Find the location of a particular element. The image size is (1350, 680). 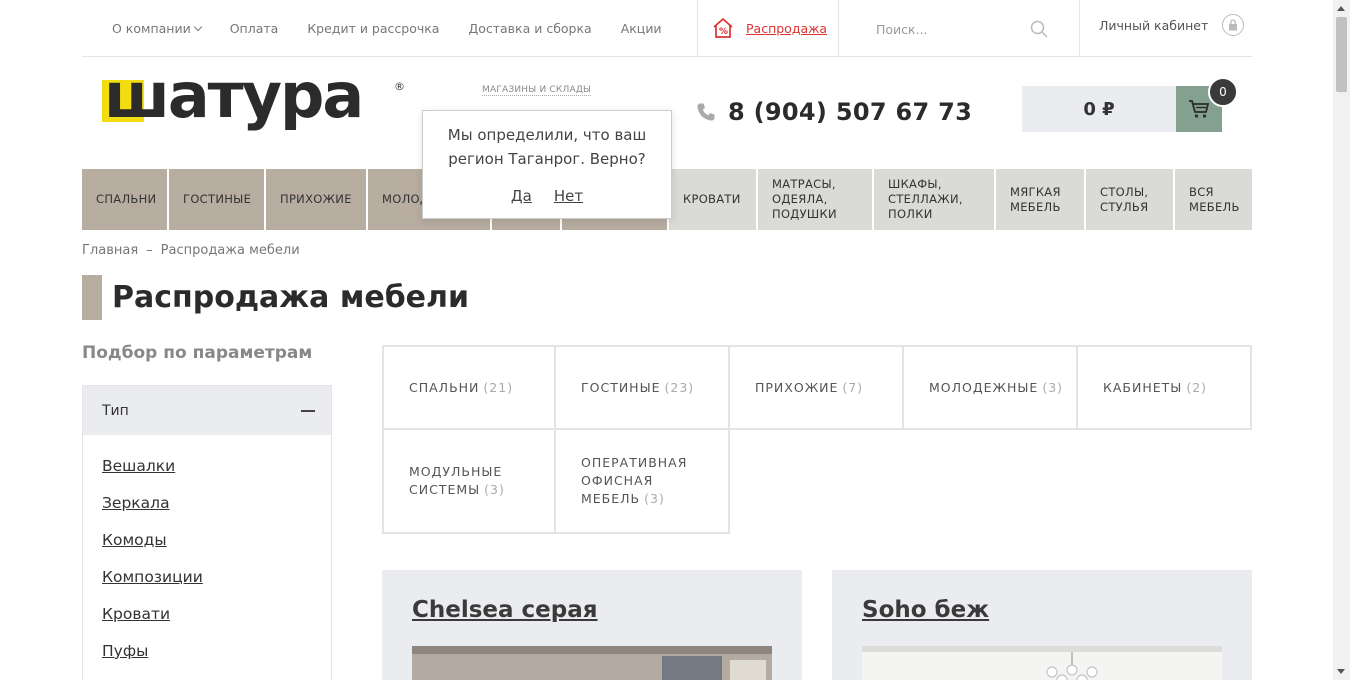

category-label: Прихожие is located at coordinates (797, 387).